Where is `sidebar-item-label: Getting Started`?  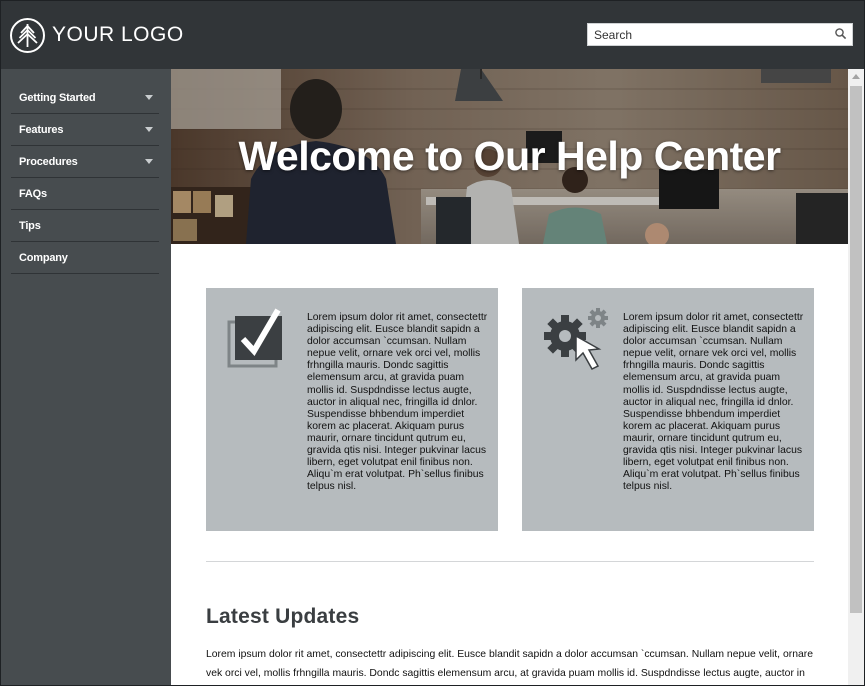 sidebar-item-label: Getting Started is located at coordinates (57, 98).